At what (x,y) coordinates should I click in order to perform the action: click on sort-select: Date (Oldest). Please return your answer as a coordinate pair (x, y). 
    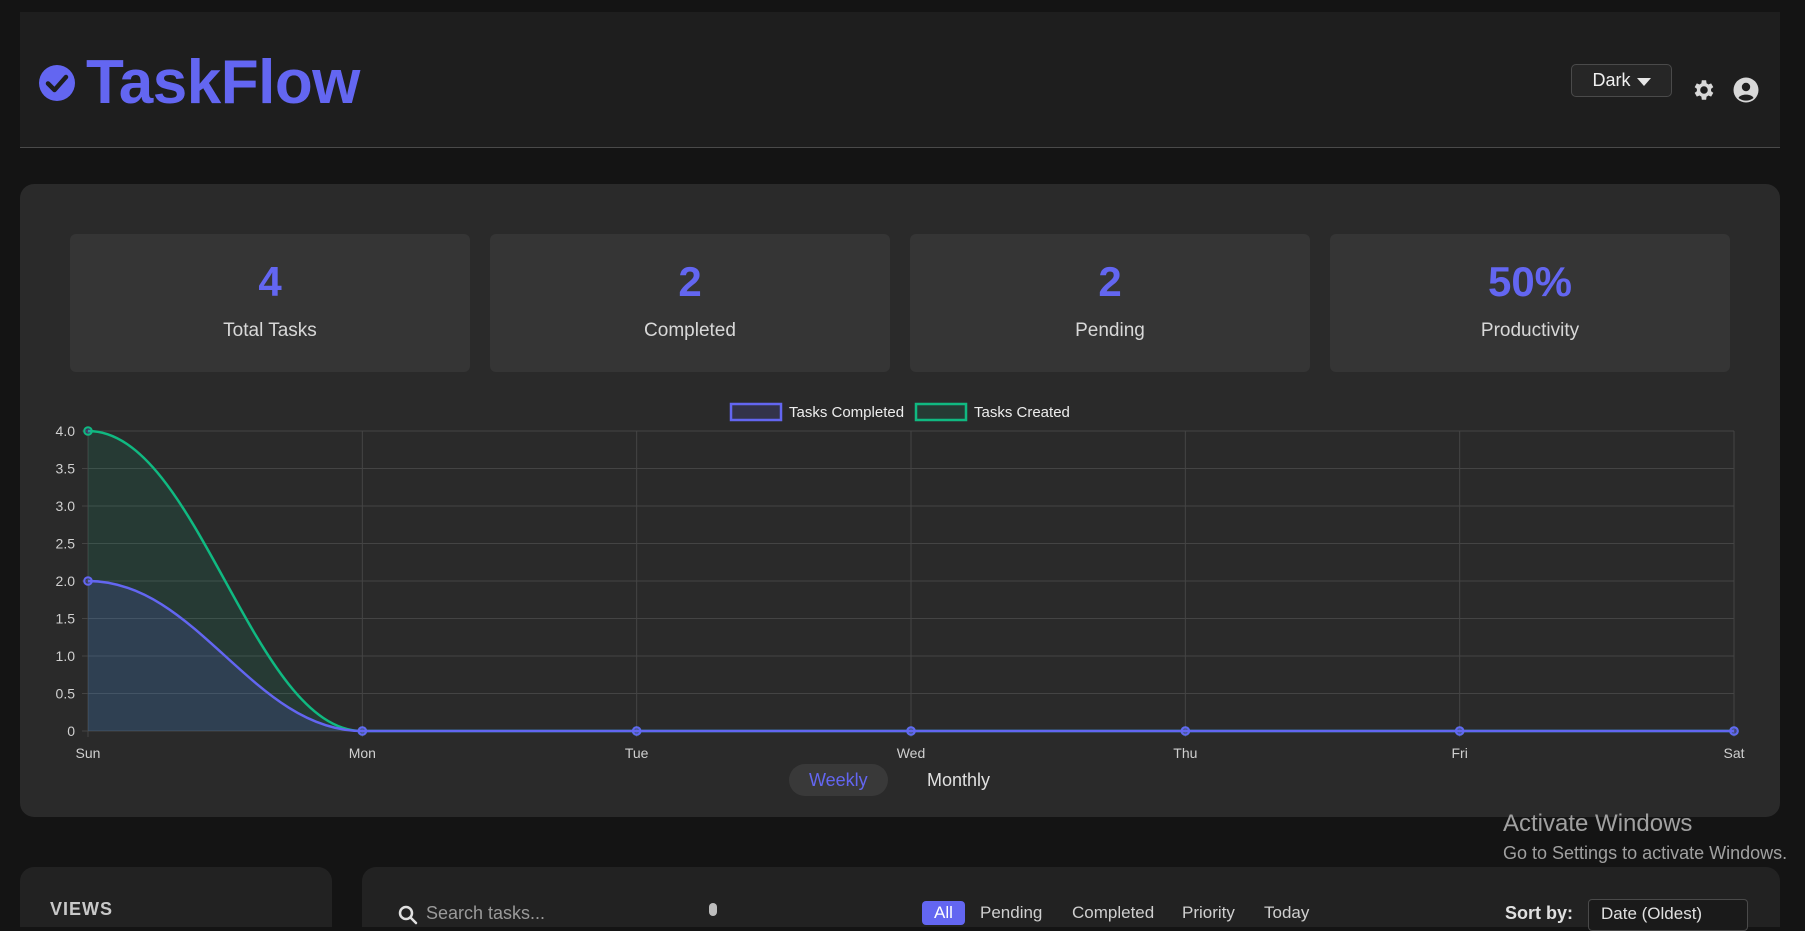
    Looking at the image, I should click on (1668, 915).